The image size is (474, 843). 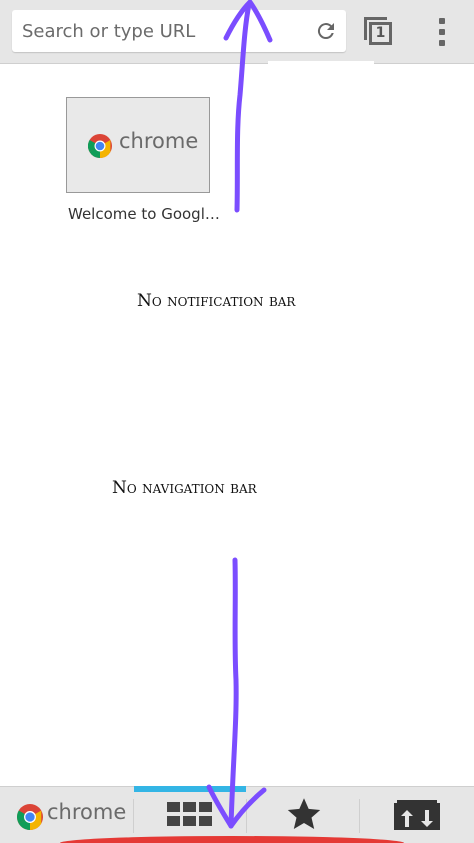 I want to click on omnibox, so click(x=179, y=31).